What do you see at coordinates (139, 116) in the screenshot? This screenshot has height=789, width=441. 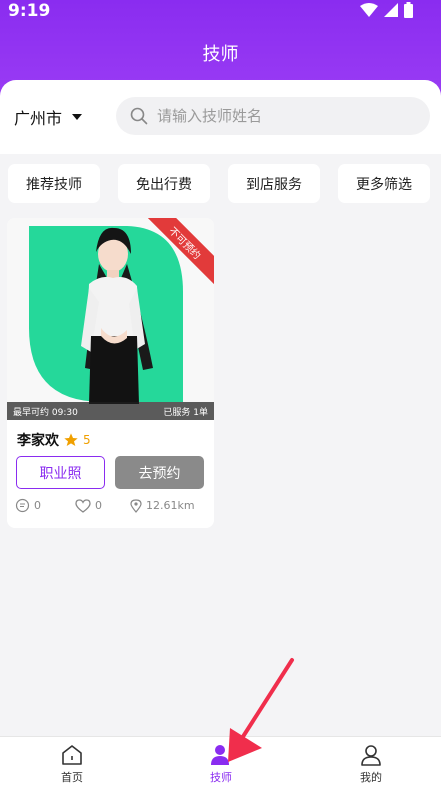 I see `search-icon` at bounding box center [139, 116].